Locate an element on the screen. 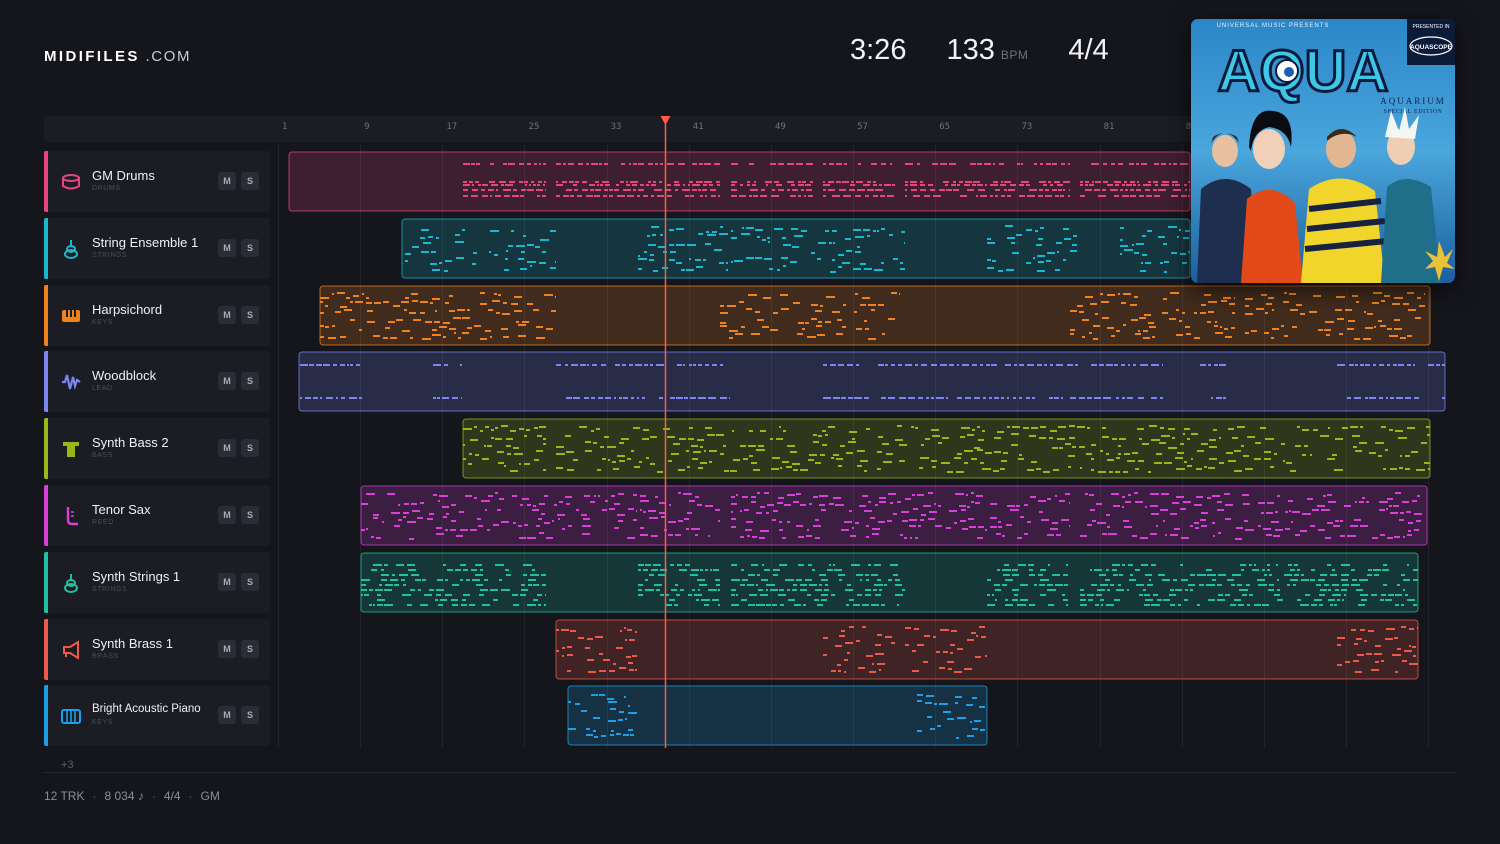 This screenshot has height=844, width=1500. track-header: Synth Brass 1 BRASS M S is located at coordinates (157, 649).